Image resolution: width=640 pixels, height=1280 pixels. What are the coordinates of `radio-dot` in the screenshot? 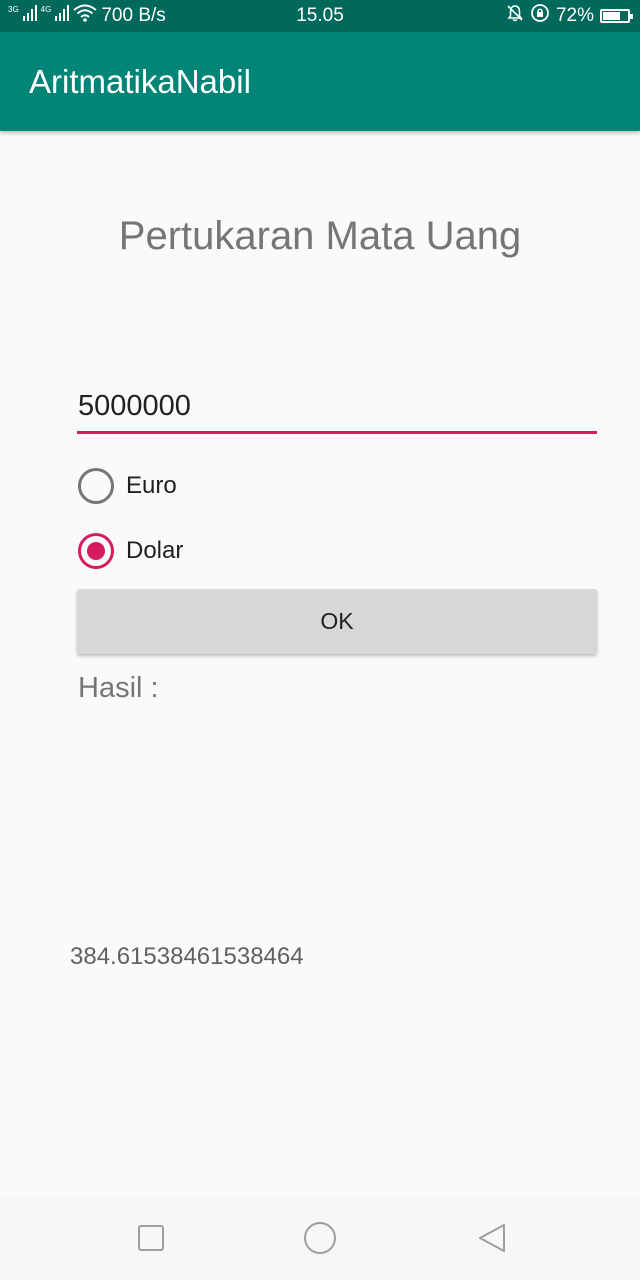 It's located at (96, 551).